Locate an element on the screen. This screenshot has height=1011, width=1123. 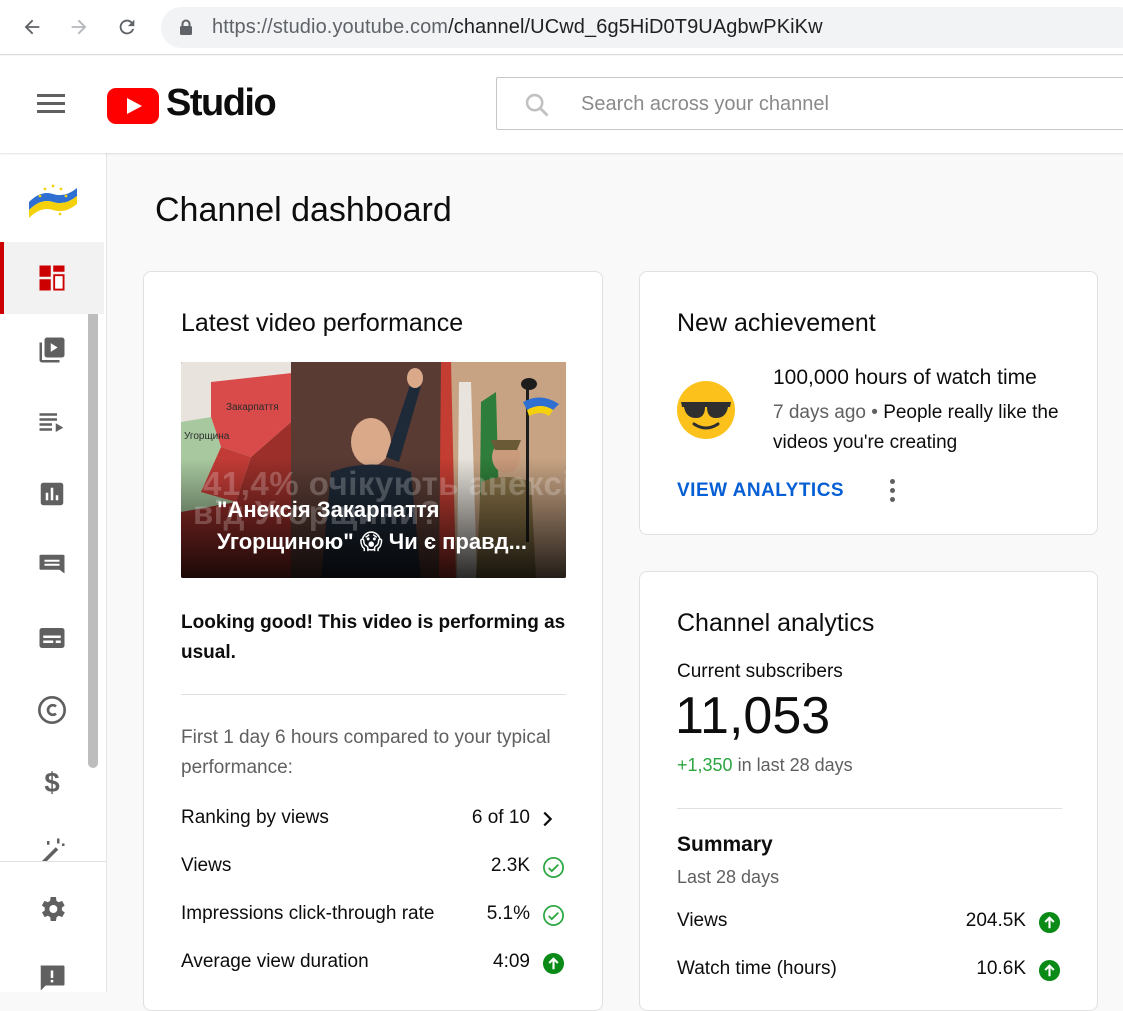
summary-label: Watch time (hours) is located at coordinates (757, 968).